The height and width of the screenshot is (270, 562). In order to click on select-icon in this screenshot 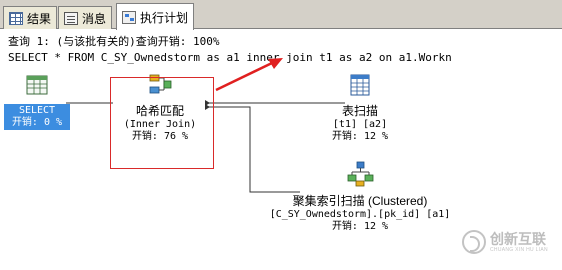, I will do `click(37, 85)`.